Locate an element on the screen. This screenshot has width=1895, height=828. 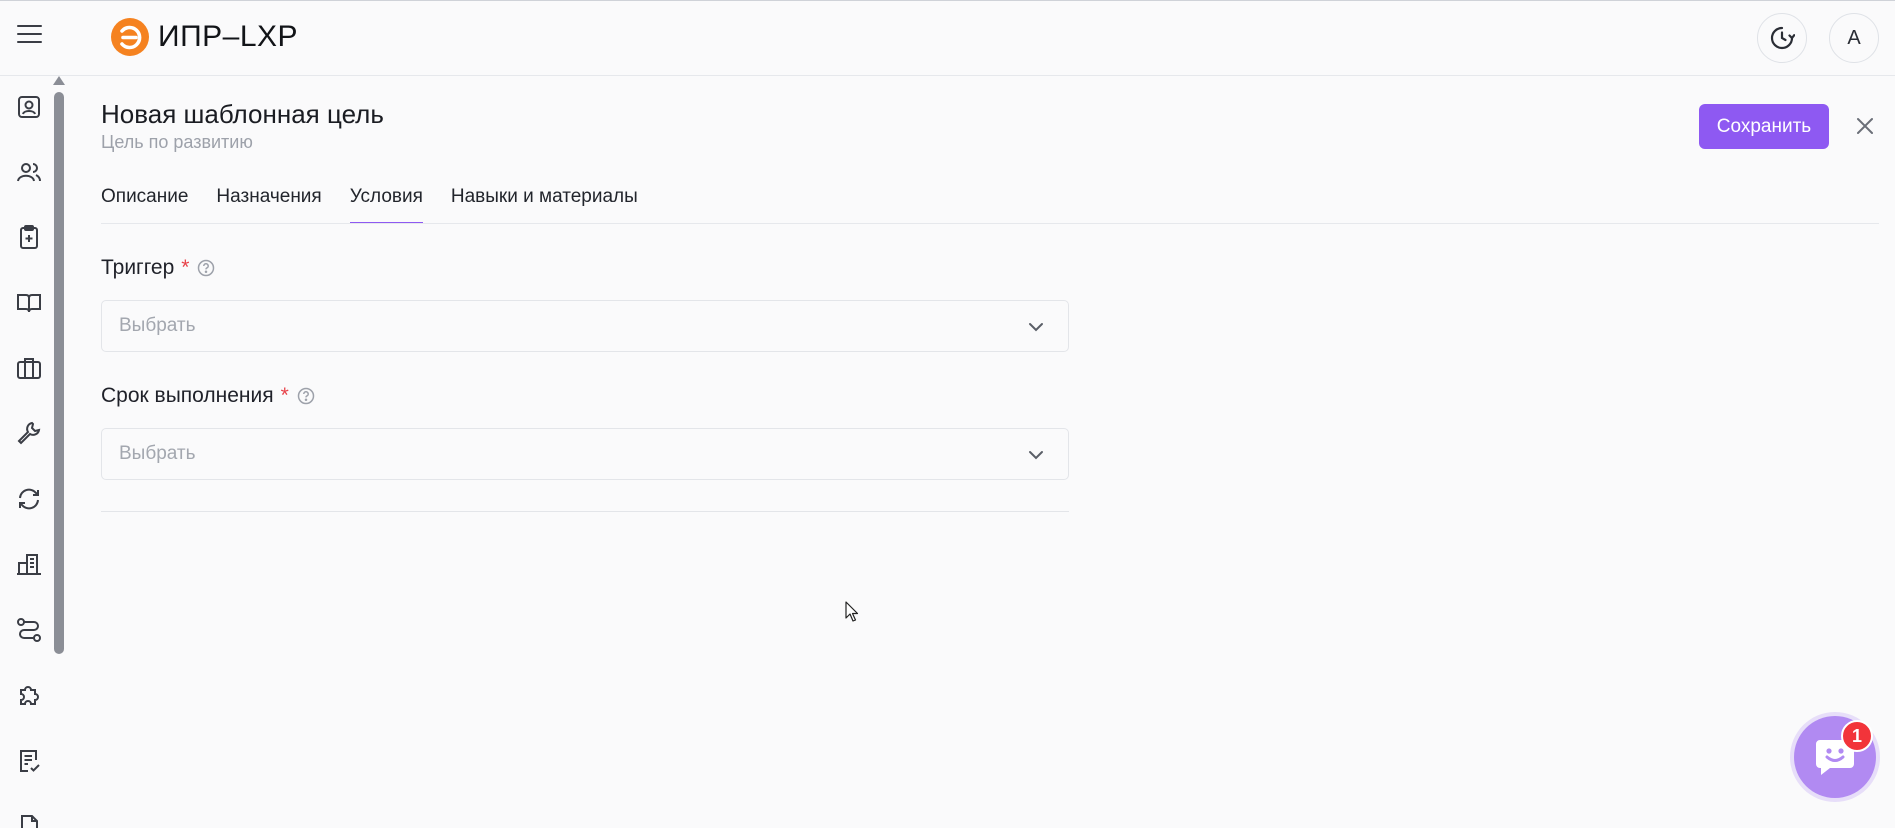
sidebar-item-integrations is located at coordinates (29, 695).